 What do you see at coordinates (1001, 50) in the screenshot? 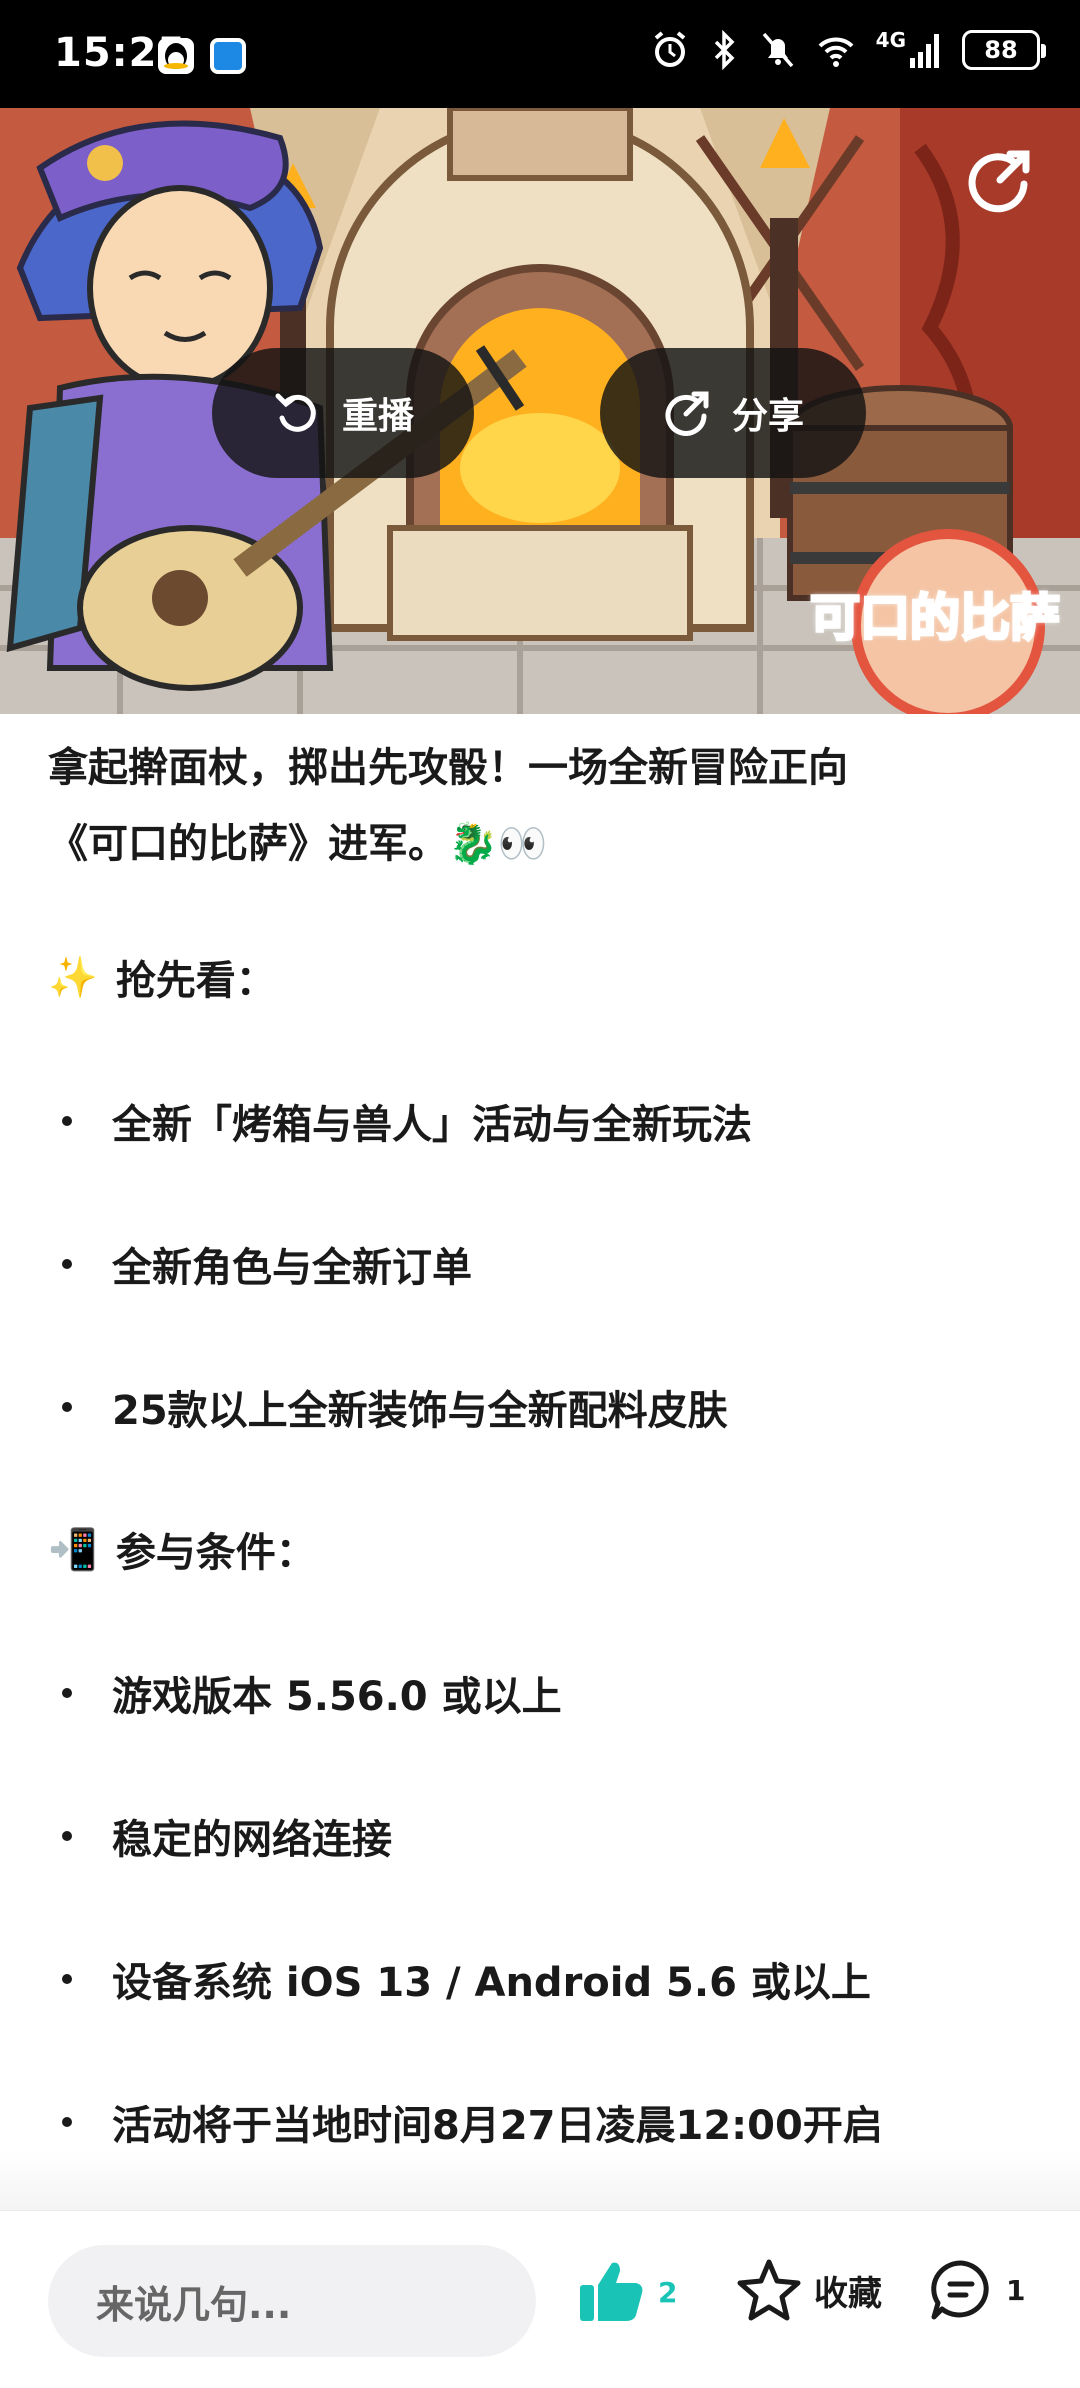
I see `battery-level: 88` at bounding box center [1001, 50].